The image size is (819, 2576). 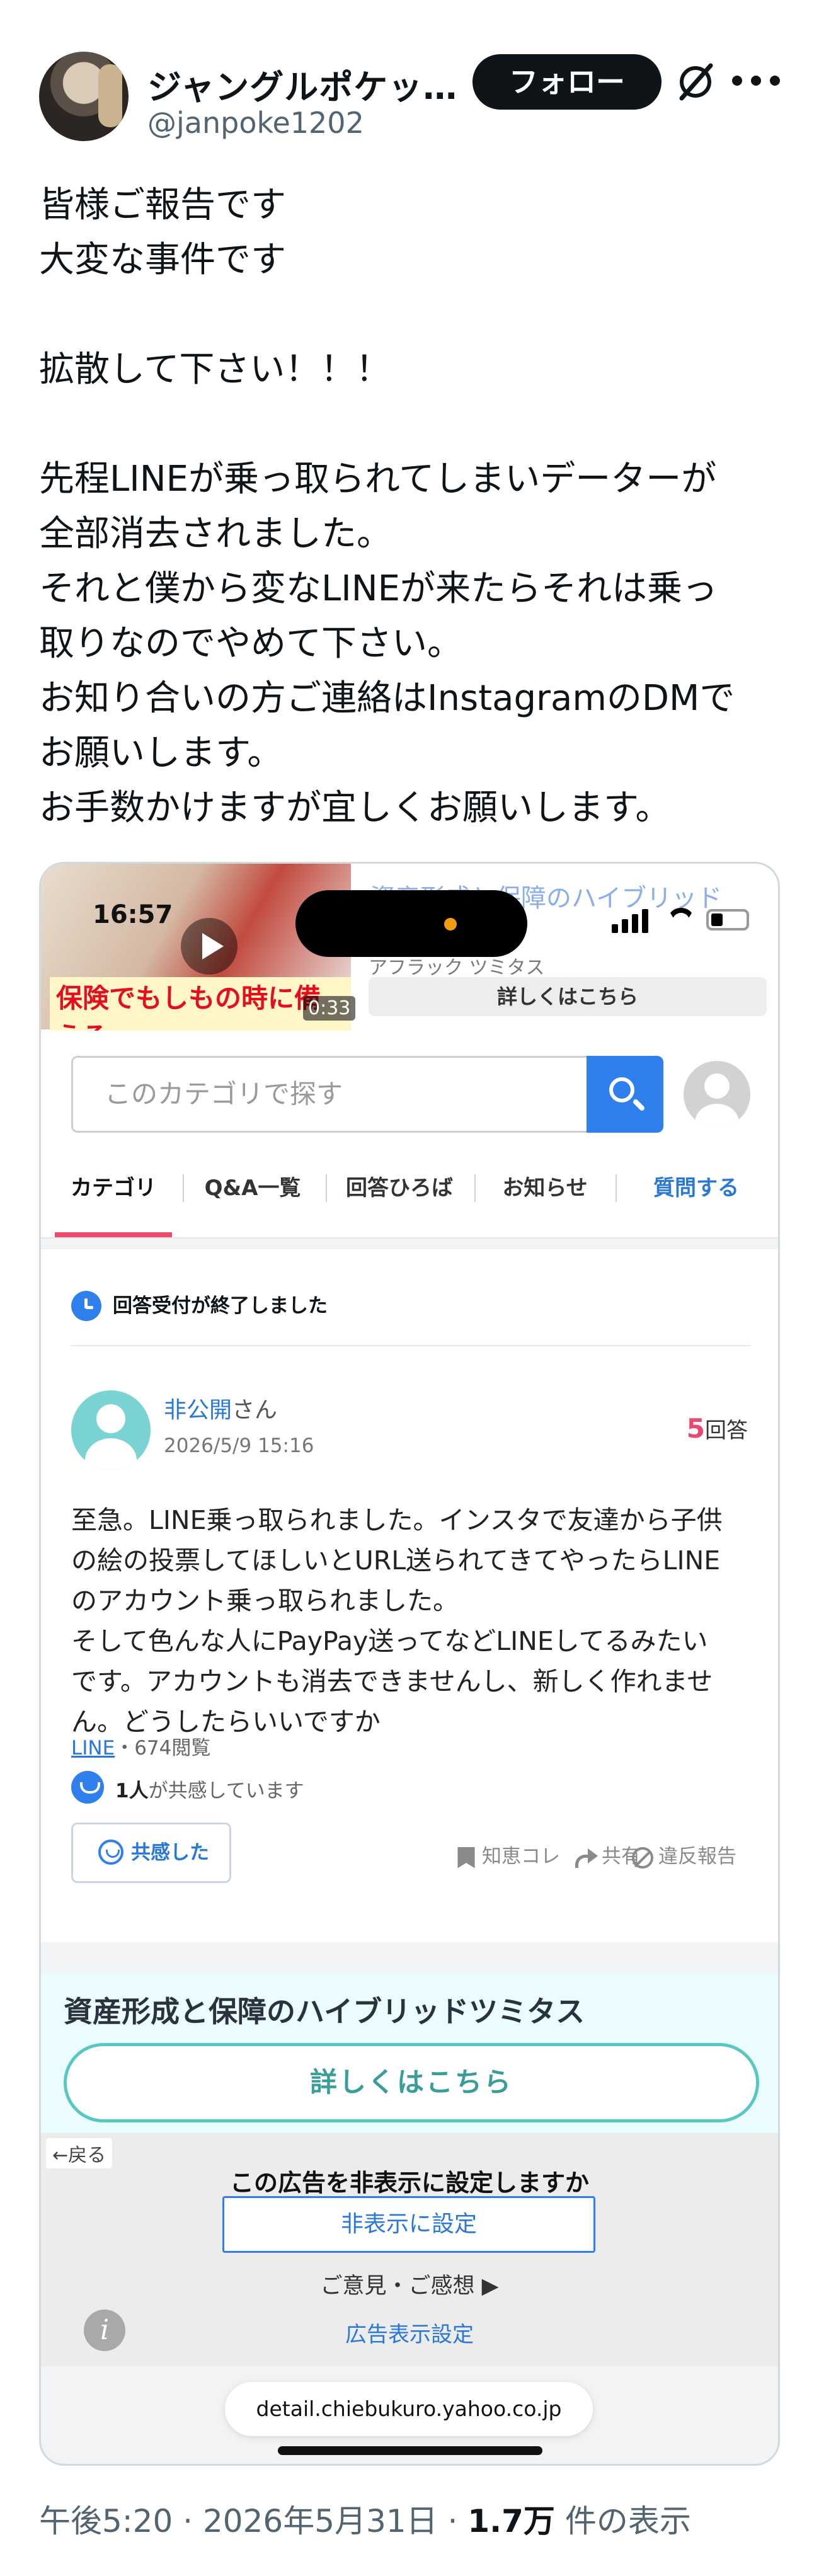 What do you see at coordinates (695, 82) in the screenshot?
I see `grok-icon` at bounding box center [695, 82].